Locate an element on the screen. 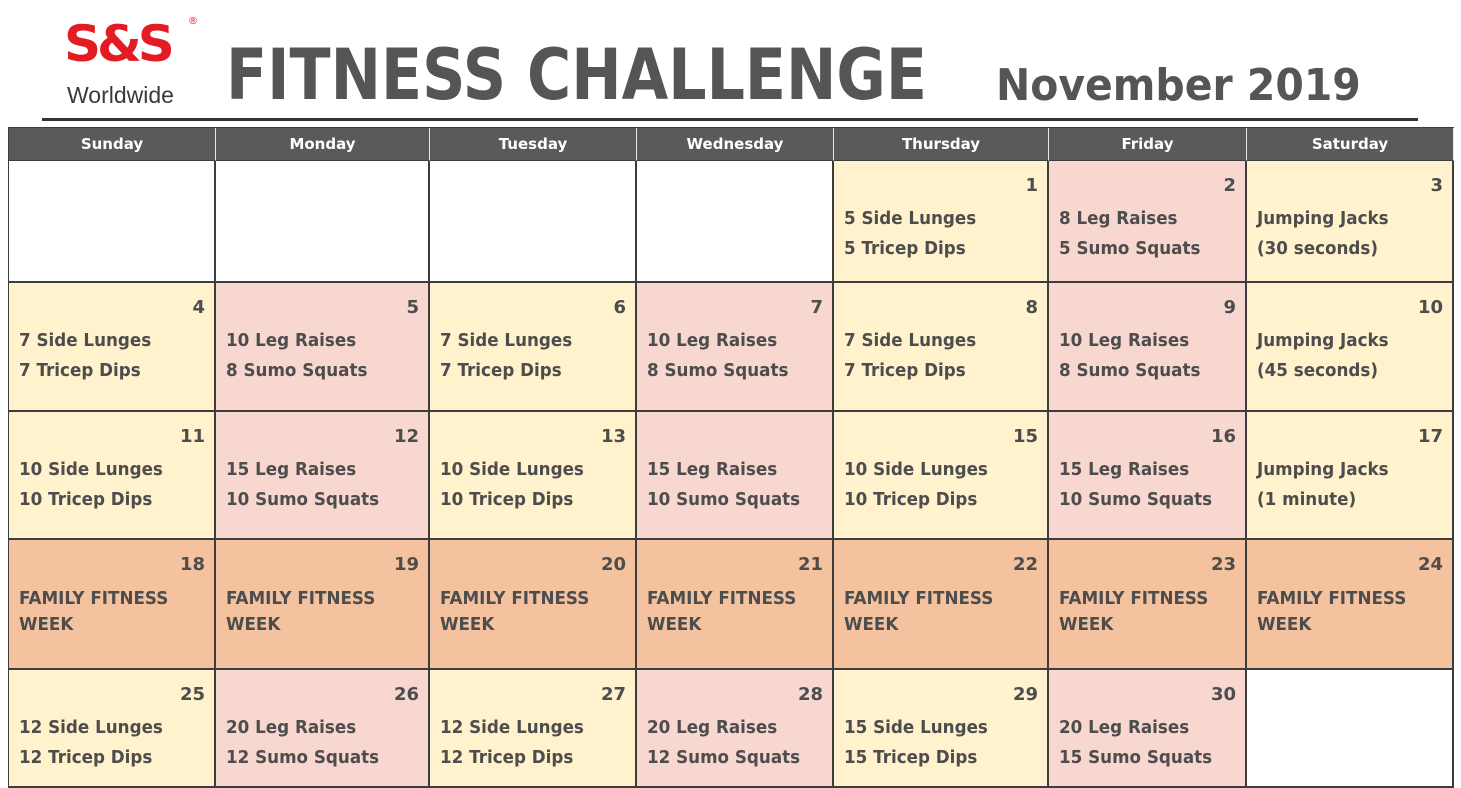 Image resolution: width=1461 pixels, height=788 pixels. calendar-day-cell: 2 8 Leg Raises 5 Sumo Squats is located at coordinates (1148, 222).